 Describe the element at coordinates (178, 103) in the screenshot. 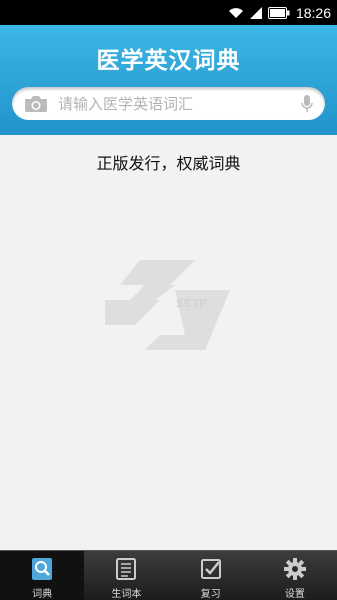

I see `search-input` at that location.